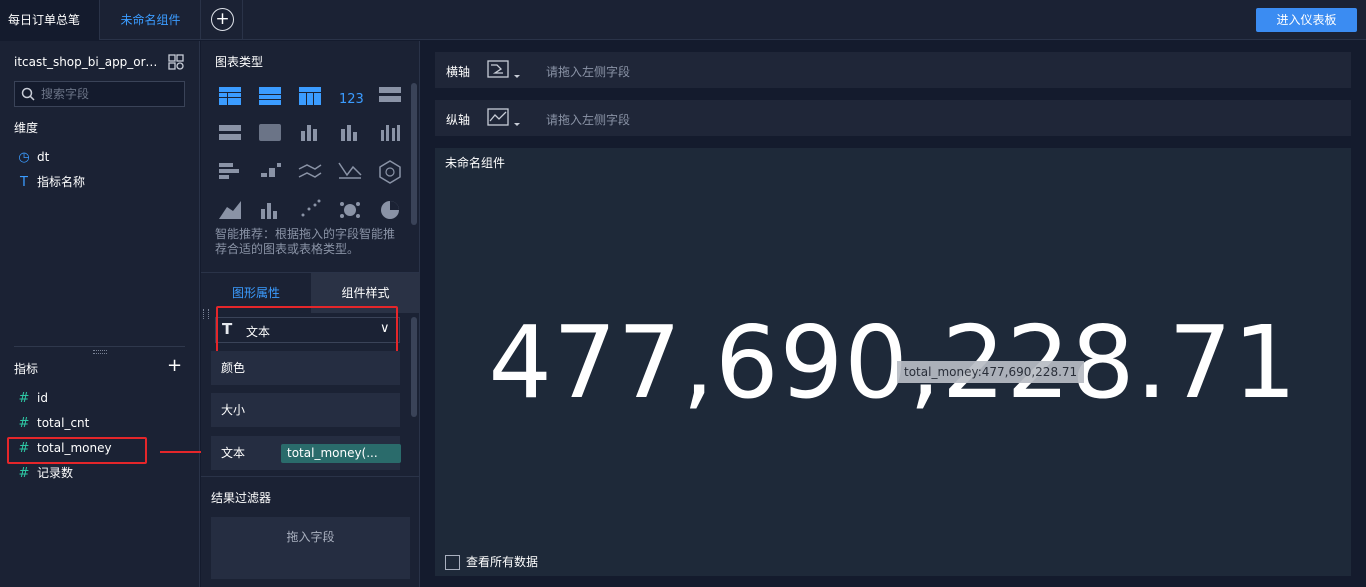  I want to click on metric-item-total-cnt: # total_cnt, so click(53, 423).